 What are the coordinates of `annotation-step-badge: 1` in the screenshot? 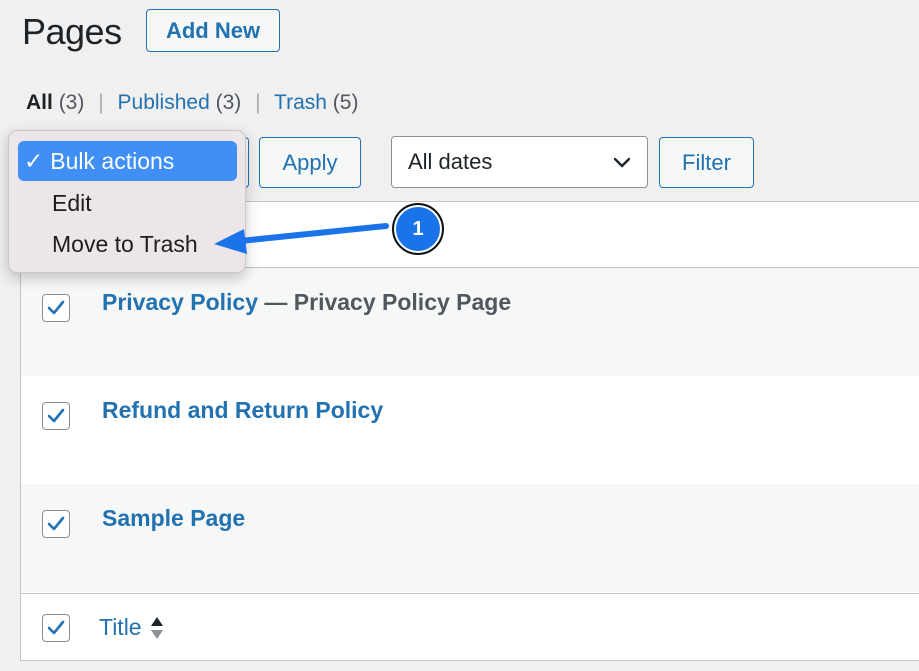 It's located at (418, 229).